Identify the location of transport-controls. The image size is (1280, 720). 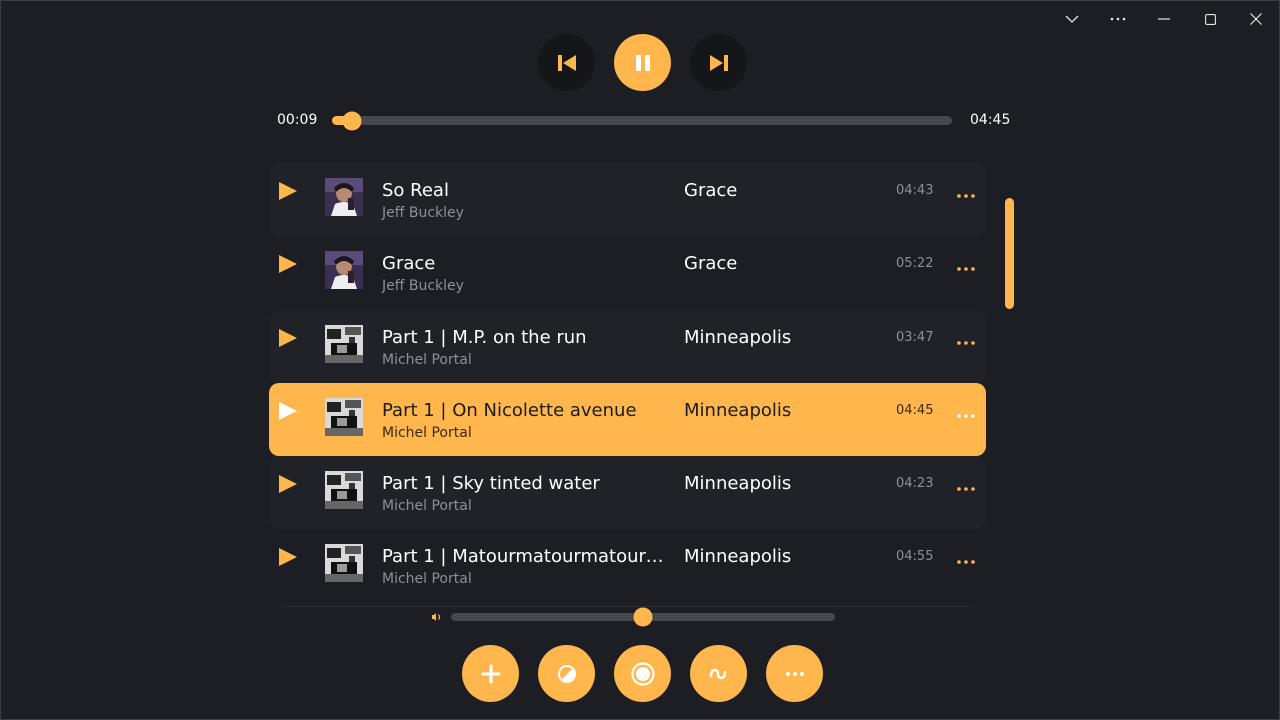
(642, 62).